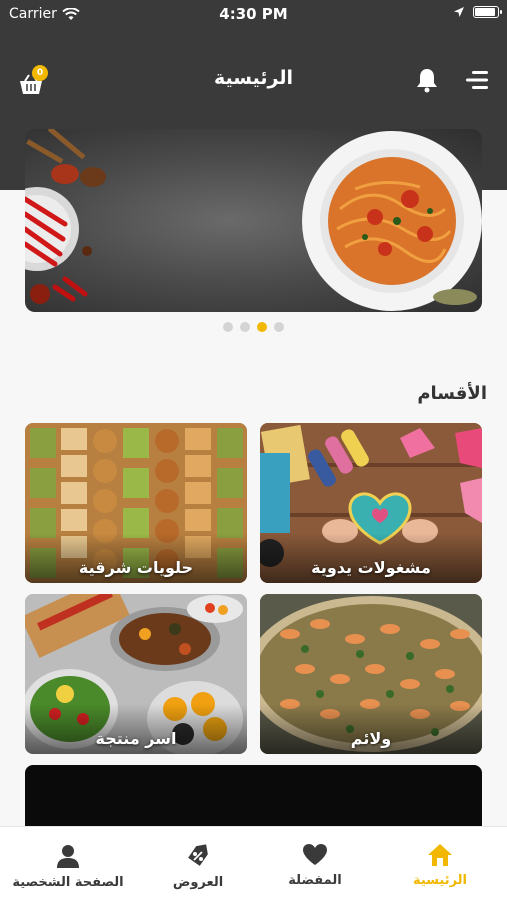  What do you see at coordinates (315, 865) in the screenshot?
I see `tab-favorites: المفضلة` at bounding box center [315, 865].